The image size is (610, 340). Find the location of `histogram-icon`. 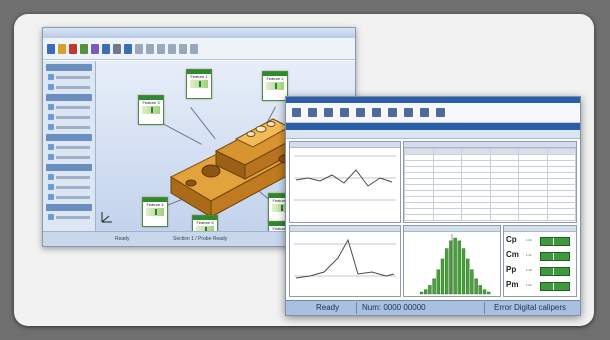

histogram-icon is located at coordinates (360, 112).